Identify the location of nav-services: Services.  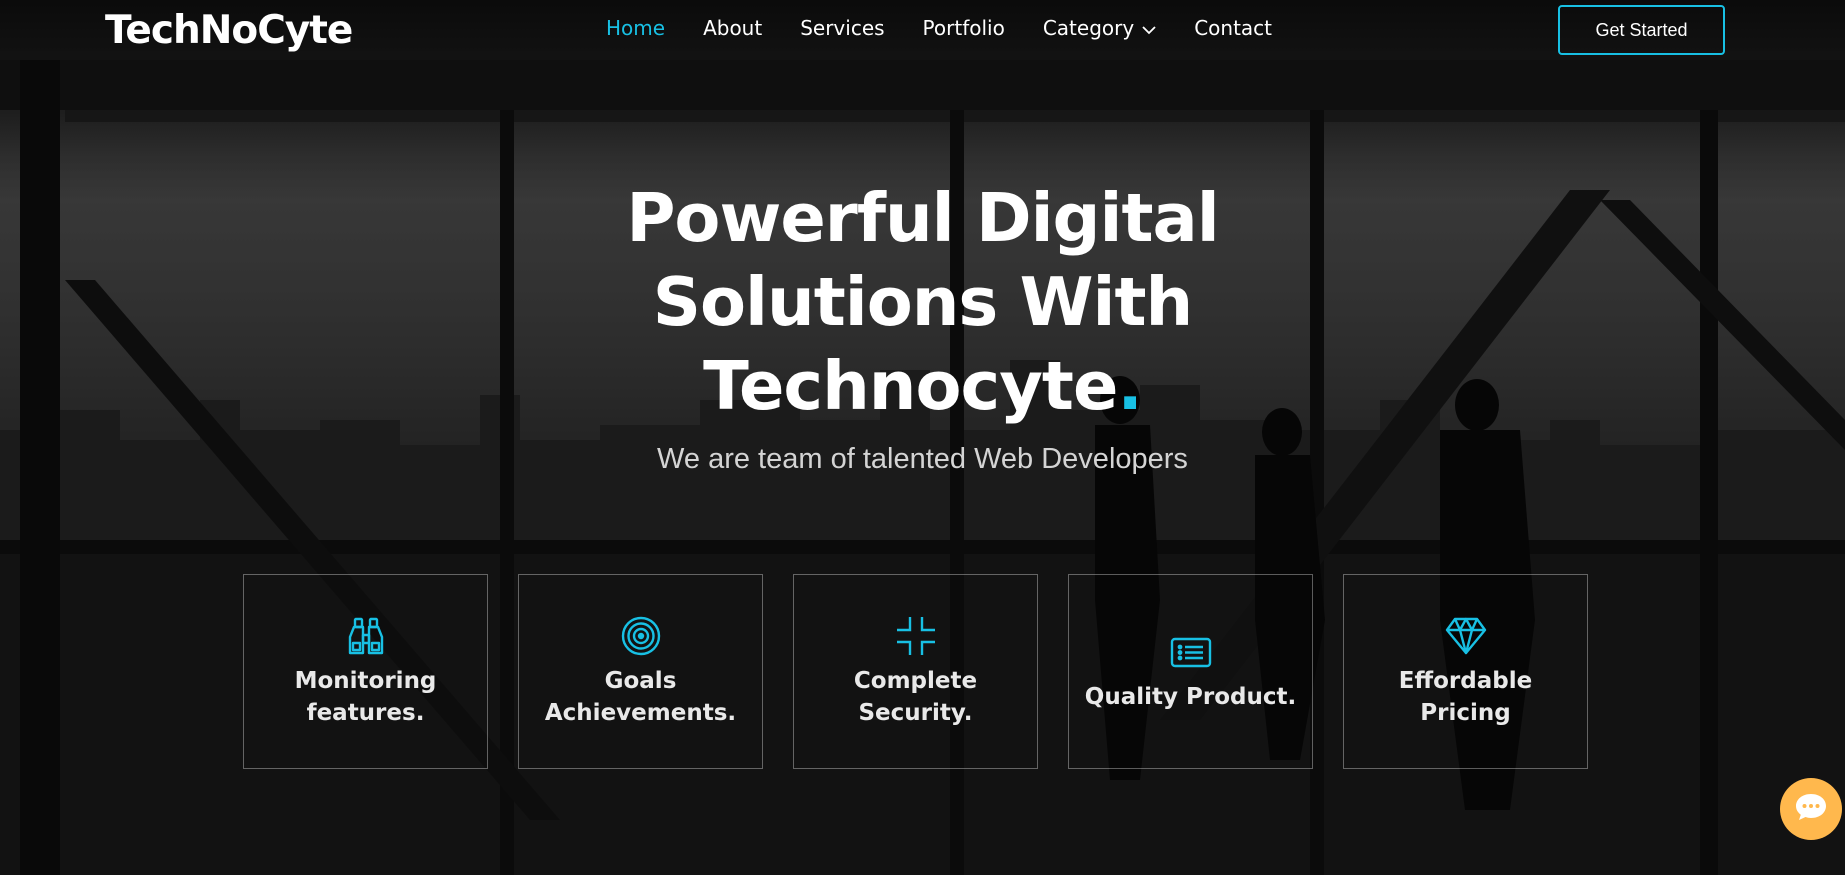
(842, 28).